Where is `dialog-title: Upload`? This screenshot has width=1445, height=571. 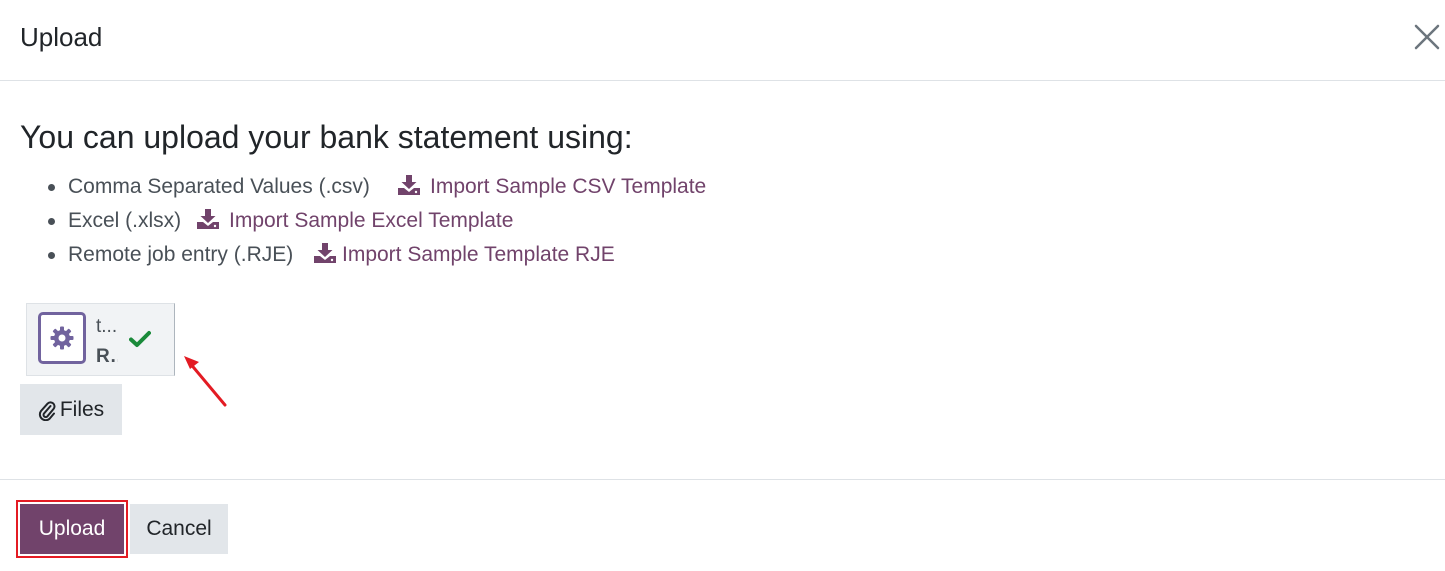
dialog-title: Upload is located at coordinates (61, 37).